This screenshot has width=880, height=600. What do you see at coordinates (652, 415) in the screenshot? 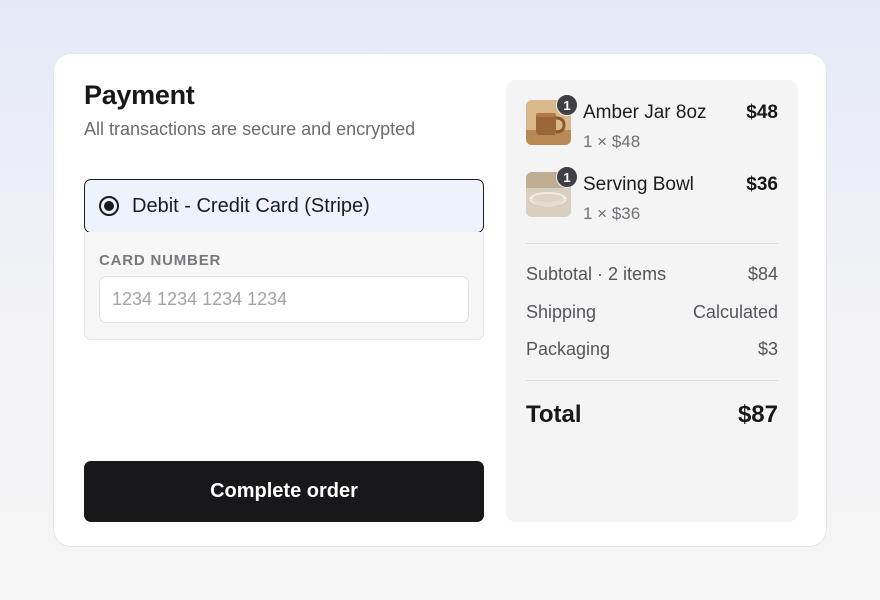
I see `total-row: Total $87` at bounding box center [652, 415].